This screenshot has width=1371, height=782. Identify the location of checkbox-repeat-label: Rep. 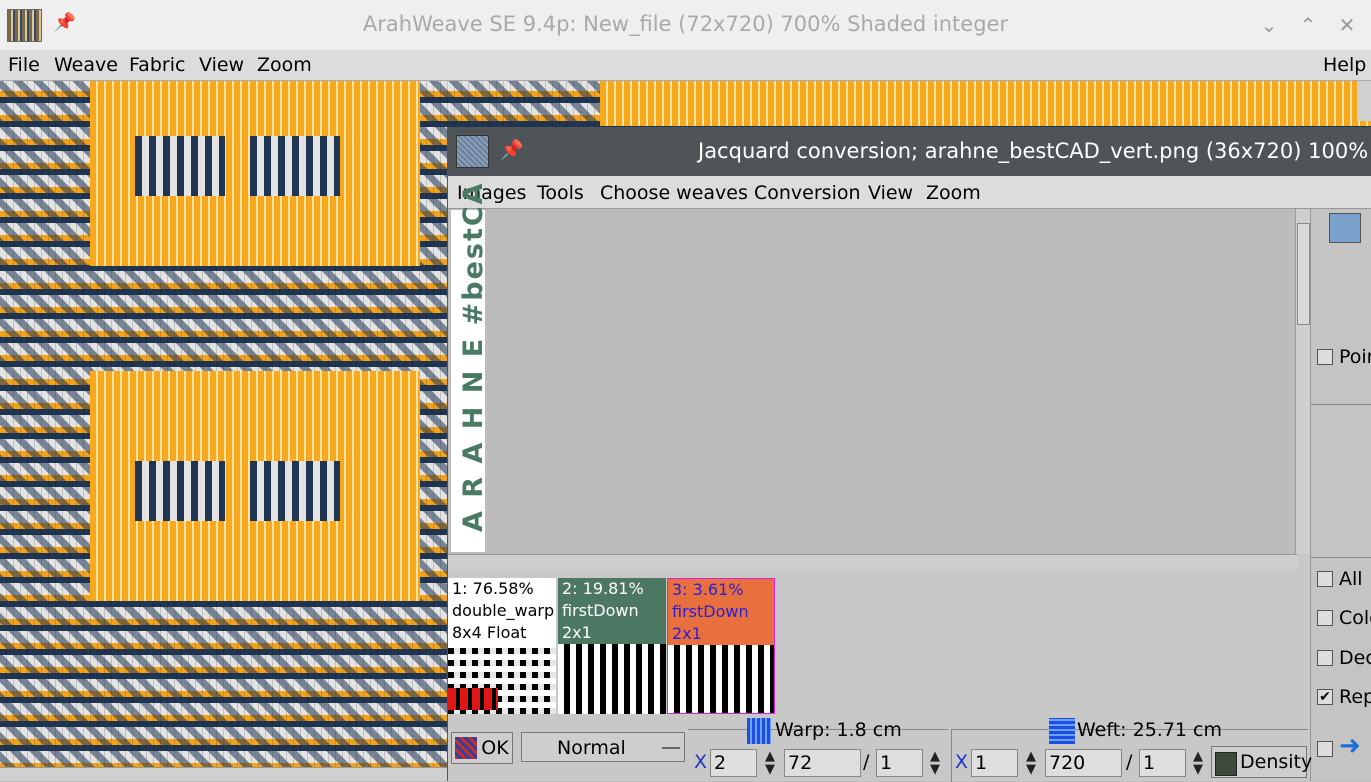
(1355, 697).